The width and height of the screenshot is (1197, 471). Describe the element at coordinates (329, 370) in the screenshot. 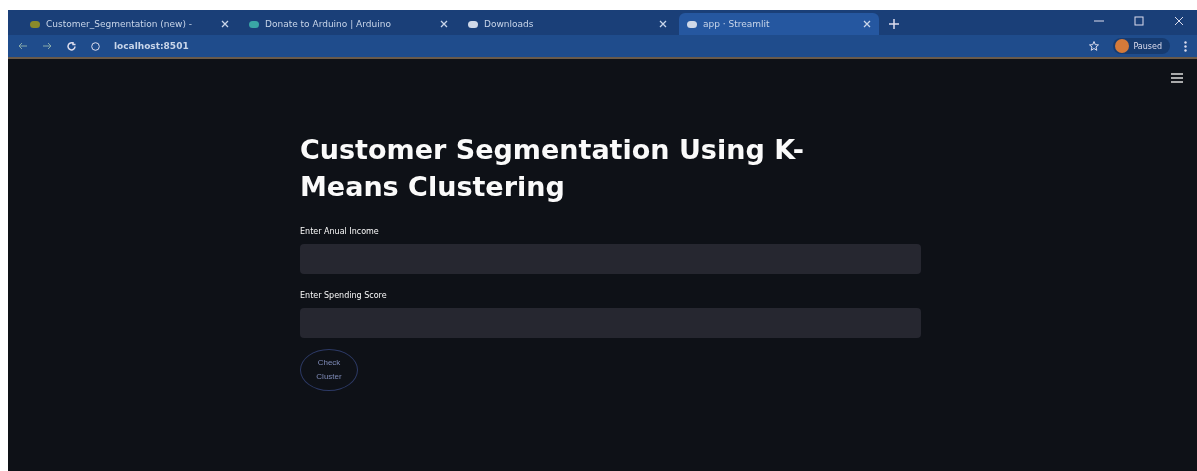

I see `check-cluster-button: Check Cluster` at that location.